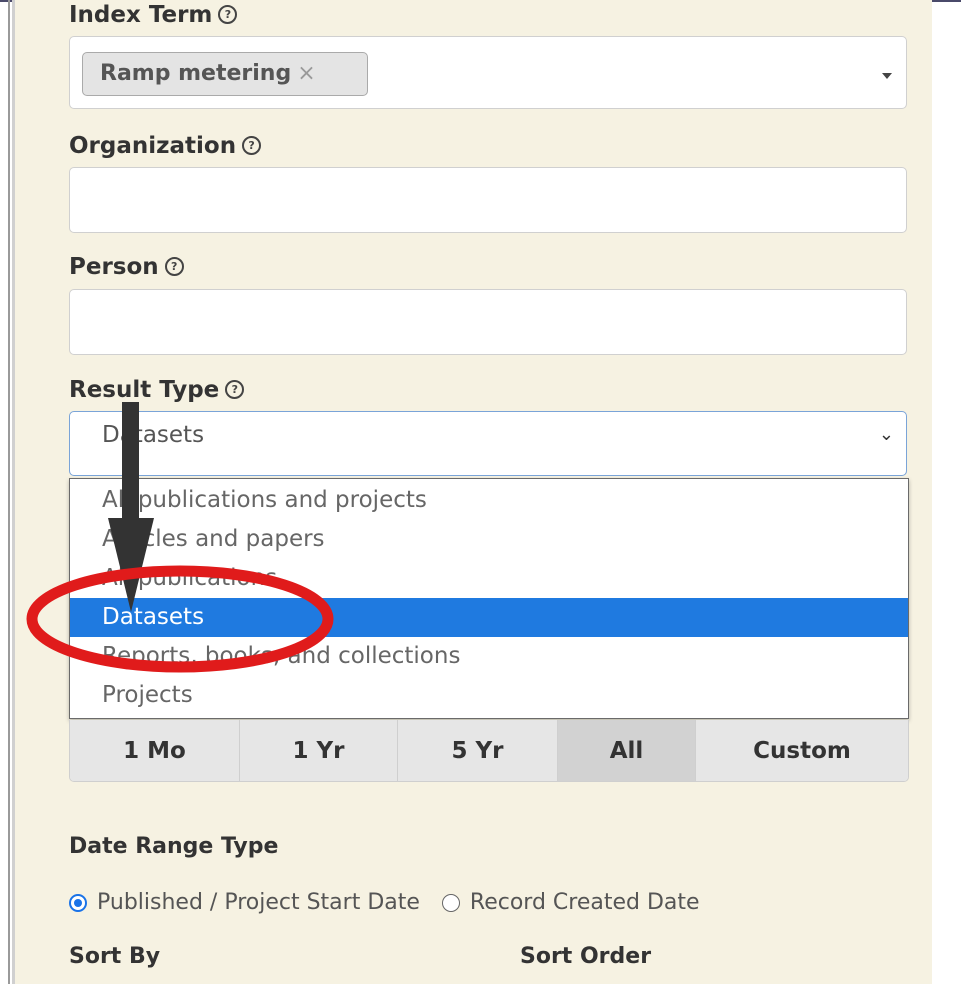 The width and height of the screenshot is (961, 984). I want to click on range-all-button: All, so click(627, 750).